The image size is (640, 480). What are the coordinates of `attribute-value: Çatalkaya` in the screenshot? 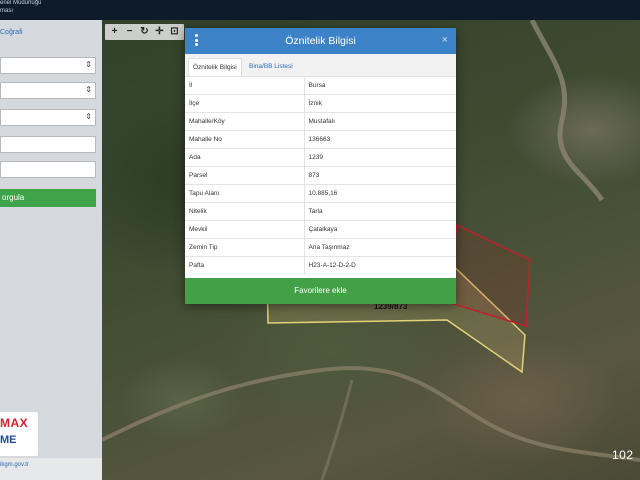 It's located at (380, 229).